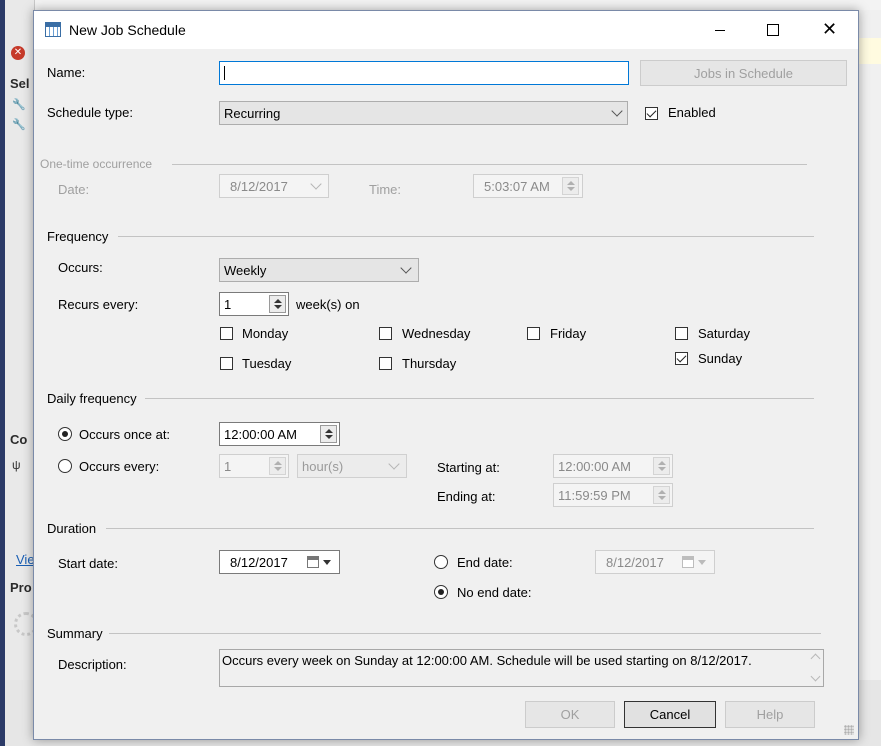 This screenshot has height=746, width=881. Describe the element at coordinates (65, 466) in the screenshot. I see `occurs-every-radio` at that location.